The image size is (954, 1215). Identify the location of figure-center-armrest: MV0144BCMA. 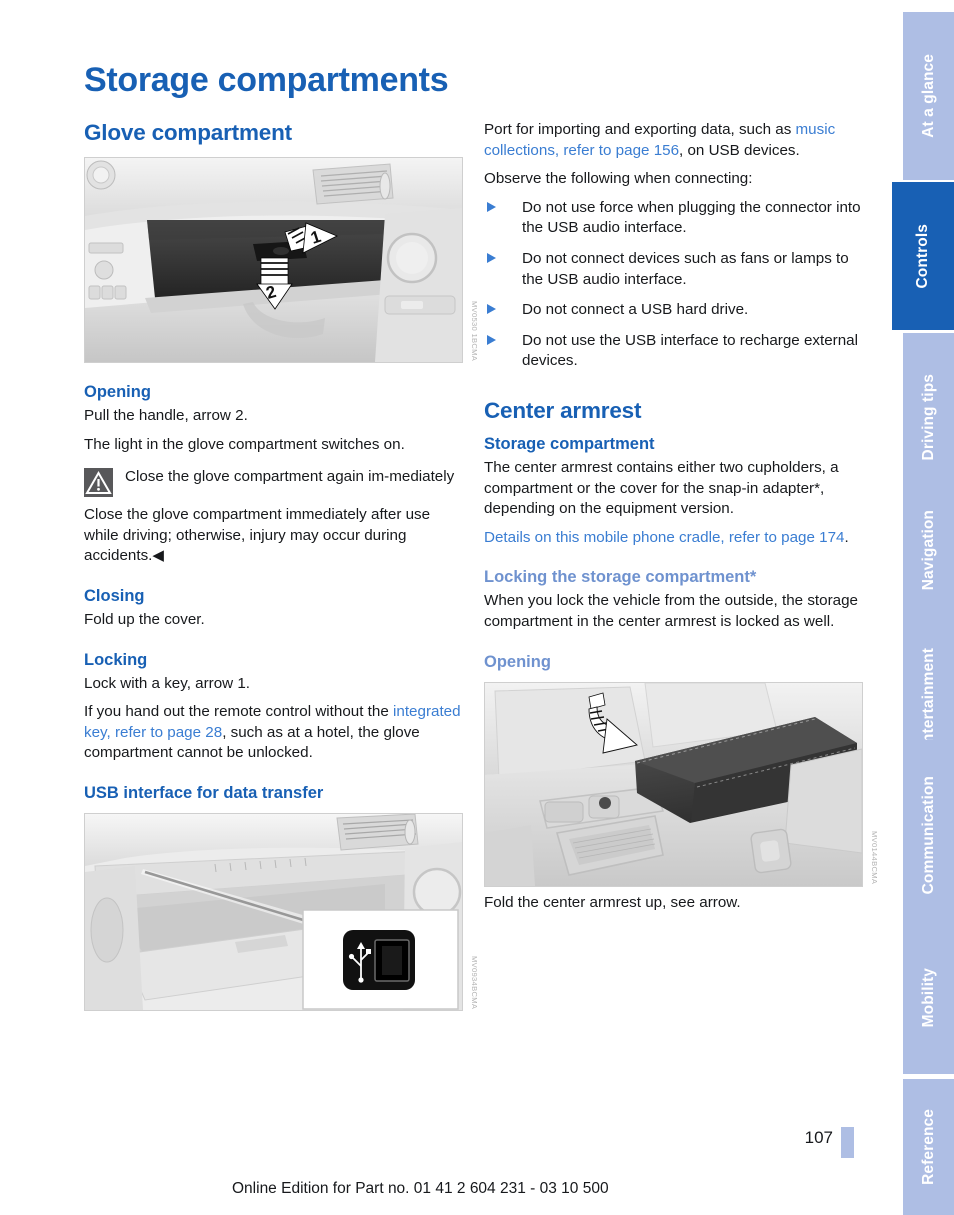
(681, 784).